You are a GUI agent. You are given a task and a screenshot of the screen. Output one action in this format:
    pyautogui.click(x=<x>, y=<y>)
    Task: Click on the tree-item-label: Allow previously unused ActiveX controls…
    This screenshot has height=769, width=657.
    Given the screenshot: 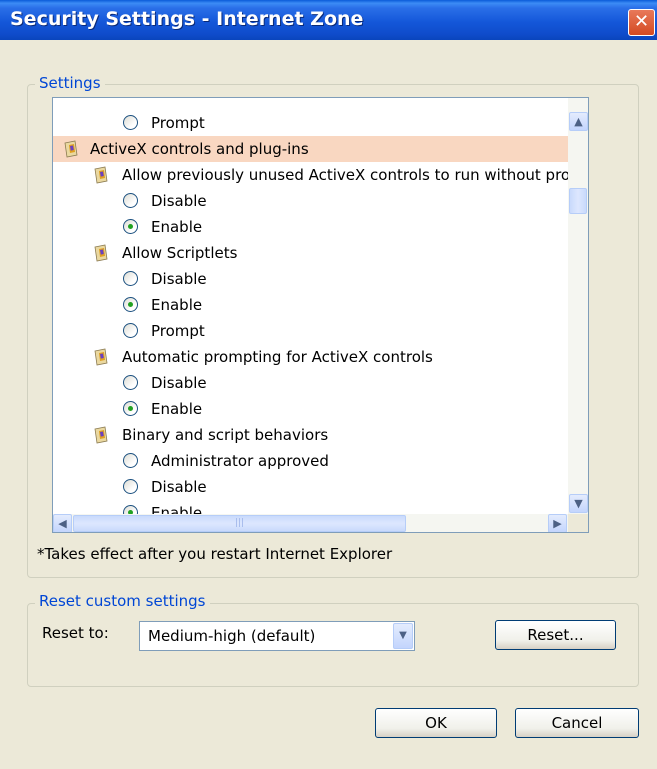 What is the action you would take?
    pyautogui.click(x=345, y=175)
    